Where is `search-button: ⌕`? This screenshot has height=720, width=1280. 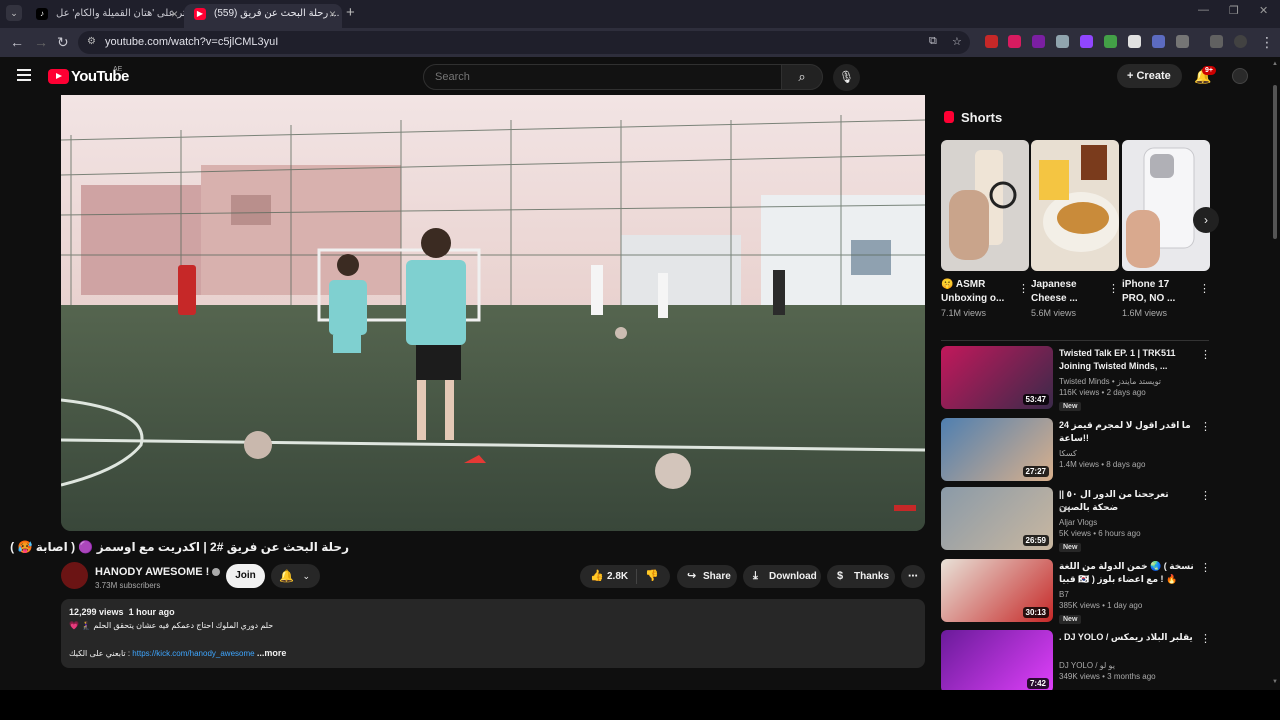 search-button: ⌕ is located at coordinates (802, 77).